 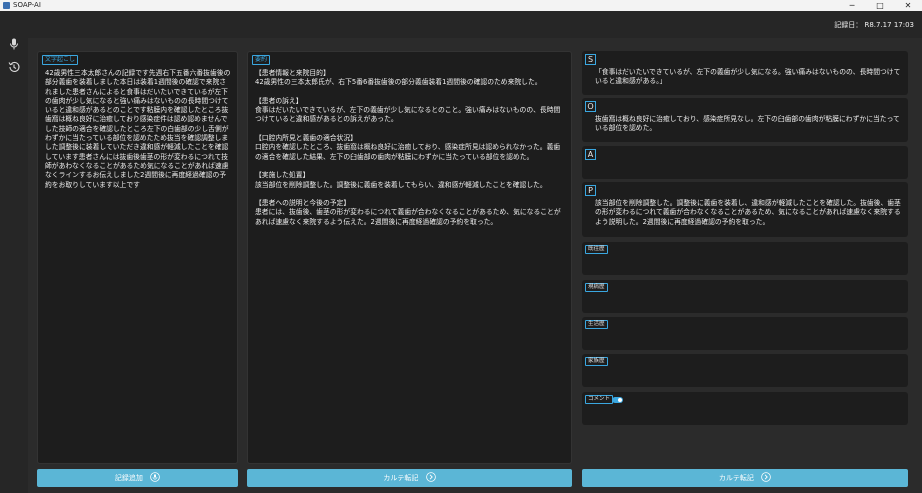 I want to click on add-record-label: 記録追加, so click(x=128, y=478).